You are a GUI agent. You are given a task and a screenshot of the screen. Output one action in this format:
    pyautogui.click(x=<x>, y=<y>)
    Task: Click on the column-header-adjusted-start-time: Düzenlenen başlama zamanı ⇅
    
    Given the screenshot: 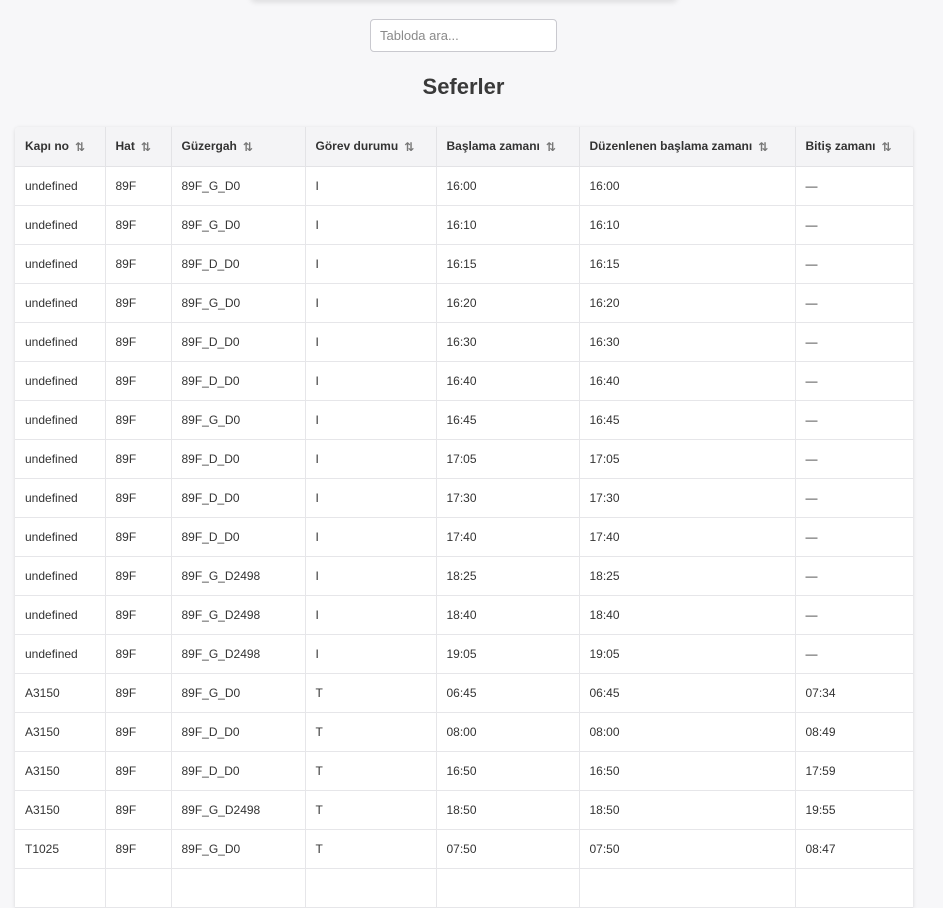 What is the action you would take?
    pyautogui.click(x=687, y=147)
    